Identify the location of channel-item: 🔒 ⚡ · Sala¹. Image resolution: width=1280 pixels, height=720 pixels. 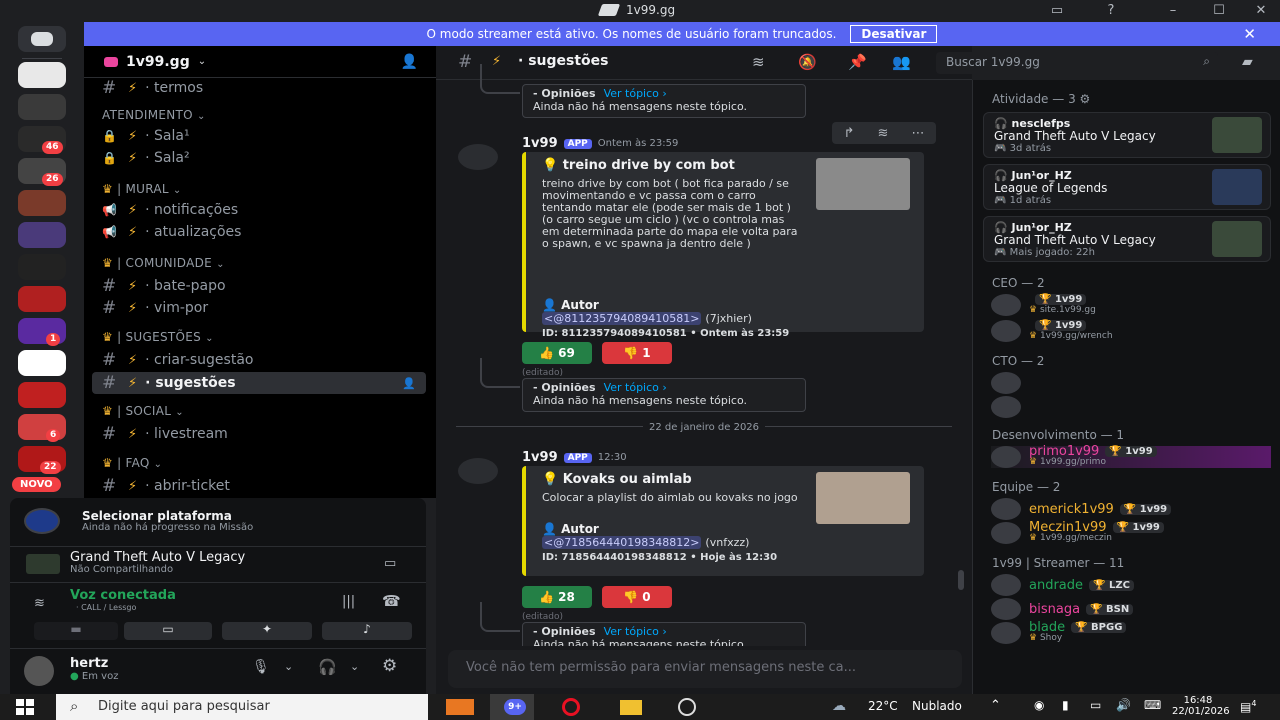
(146, 136).